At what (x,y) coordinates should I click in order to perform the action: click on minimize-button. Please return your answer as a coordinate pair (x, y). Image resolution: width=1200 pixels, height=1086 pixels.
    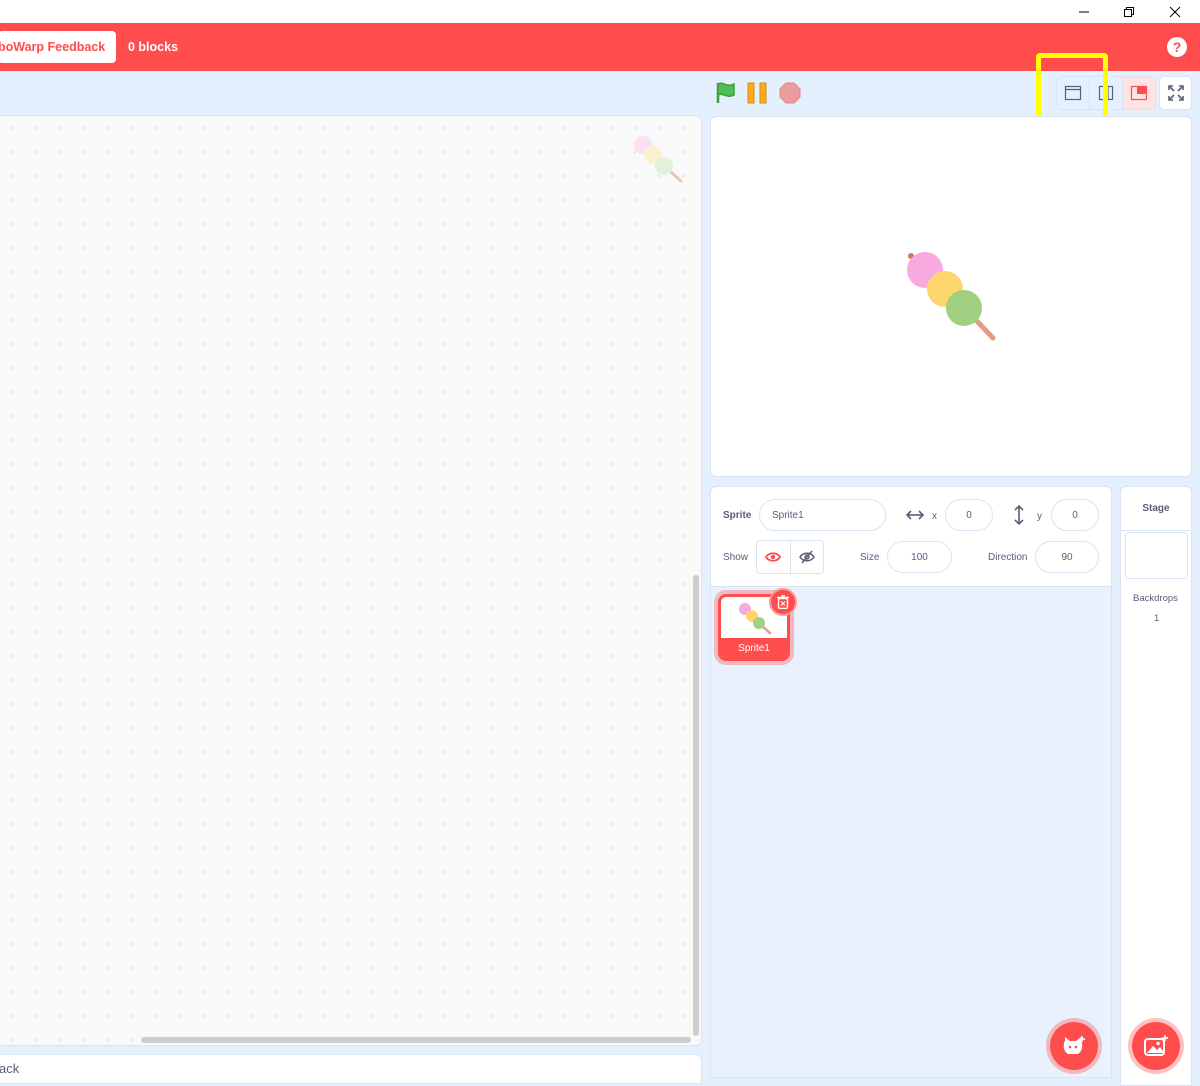
    Looking at the image, I should click on (1084, 11).